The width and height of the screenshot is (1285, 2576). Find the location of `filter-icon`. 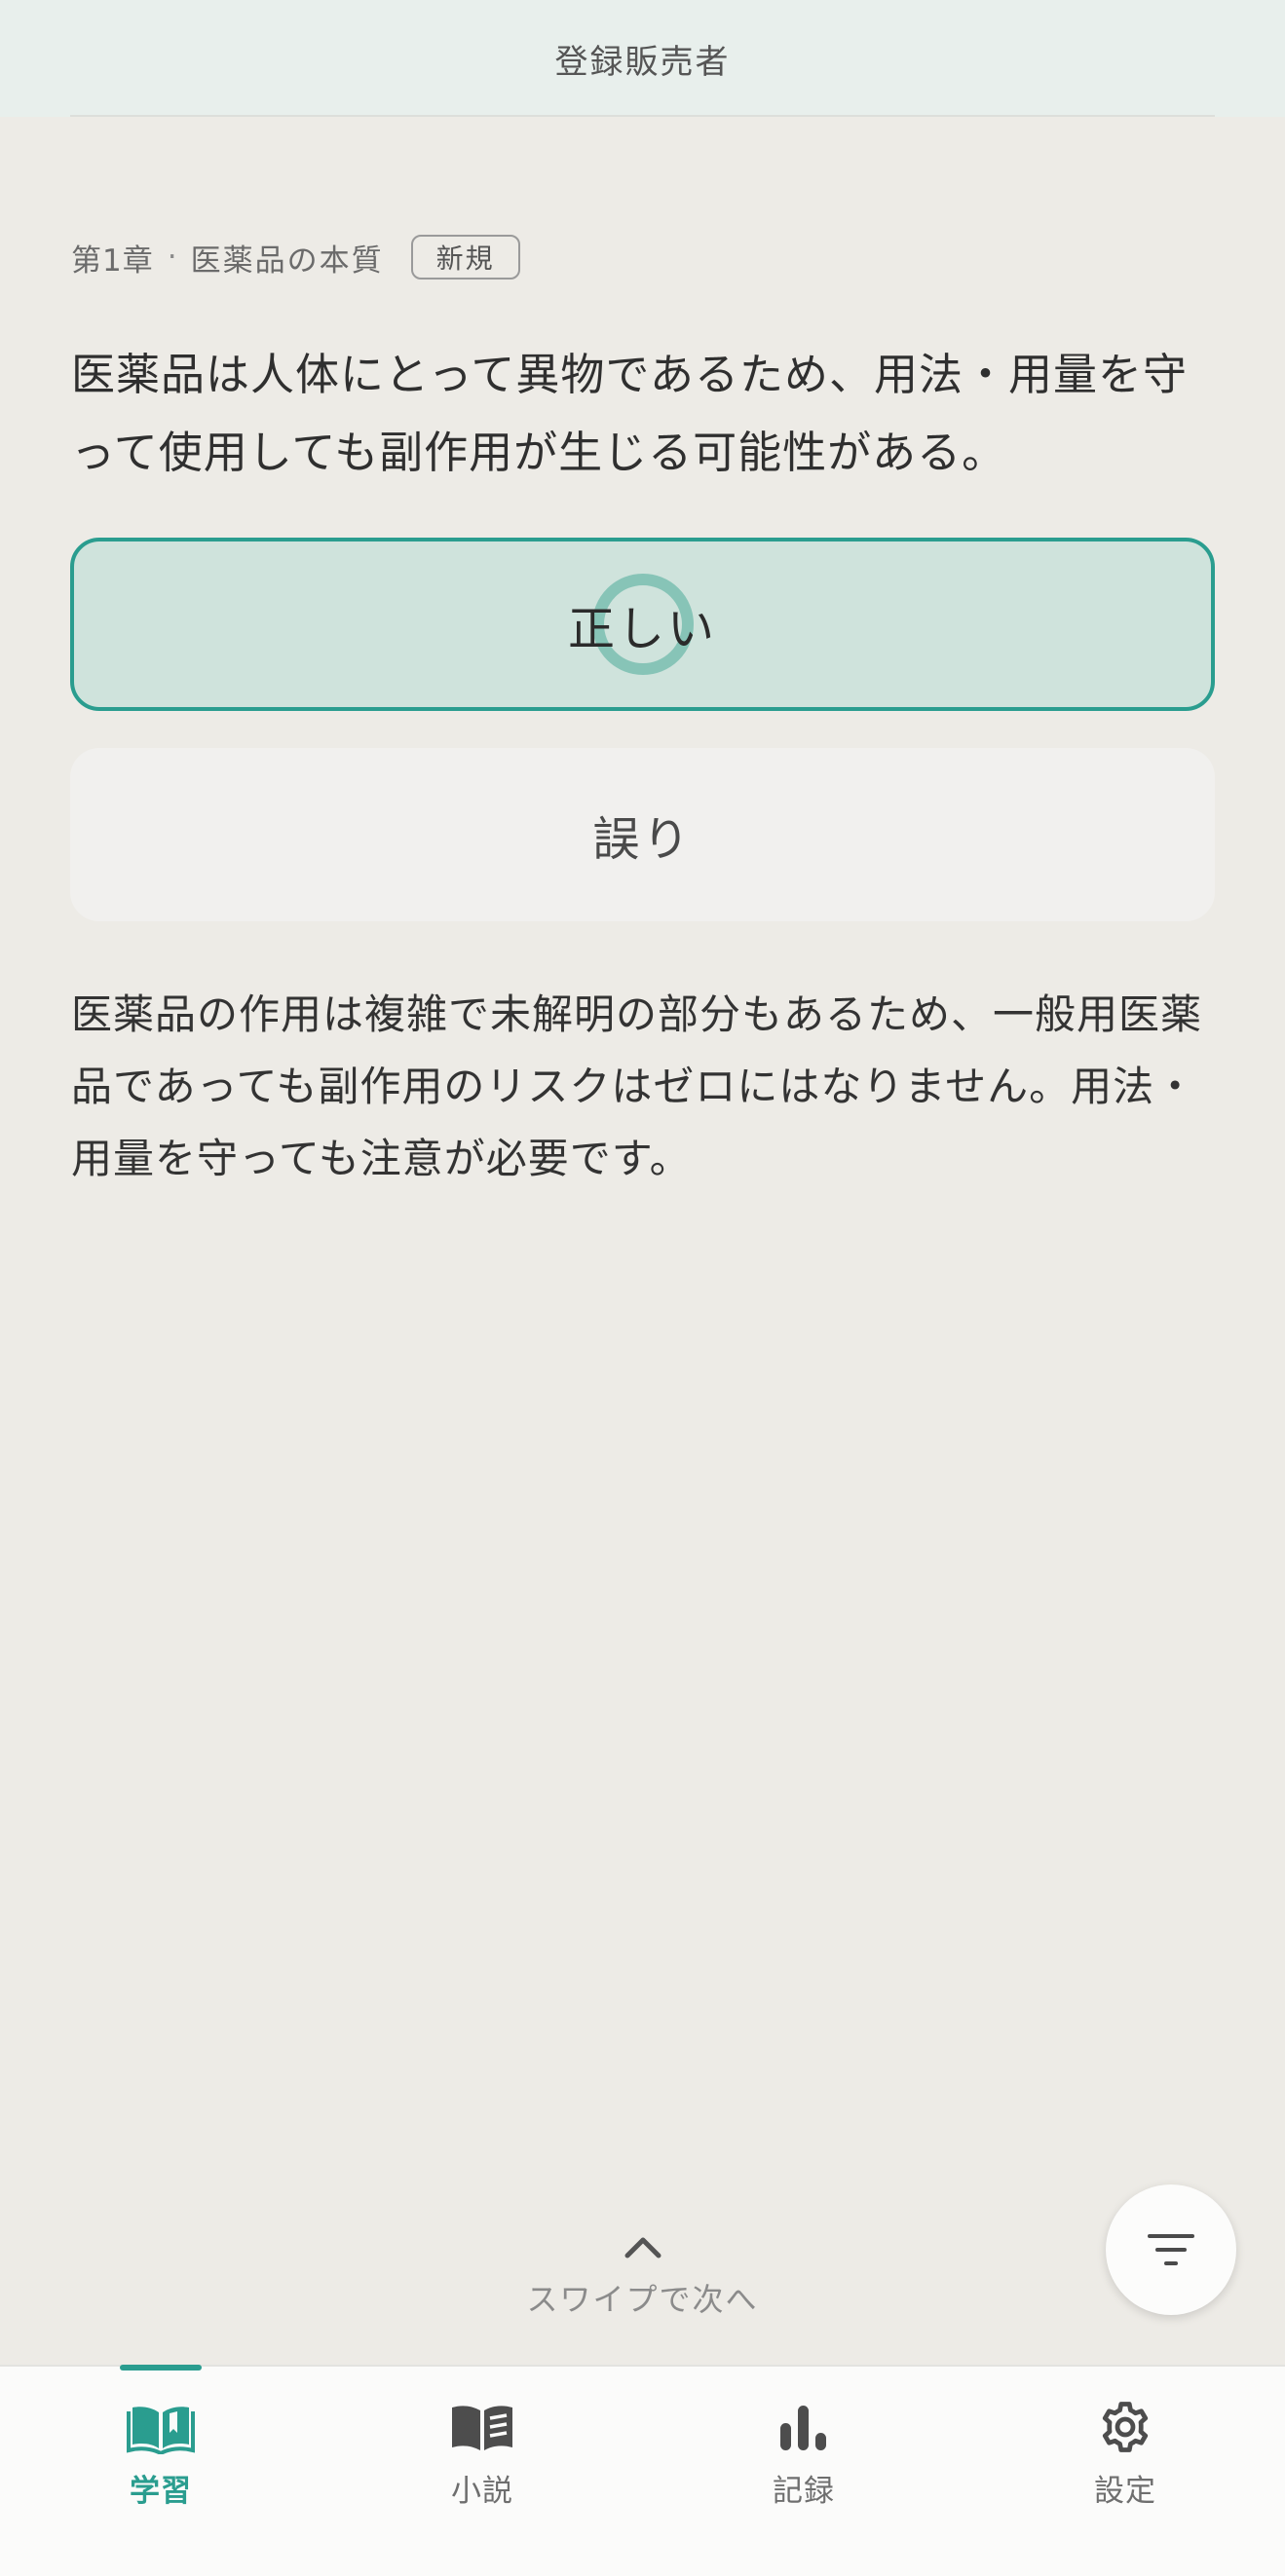

filter-icon is located at coordinates (1171, 2249).